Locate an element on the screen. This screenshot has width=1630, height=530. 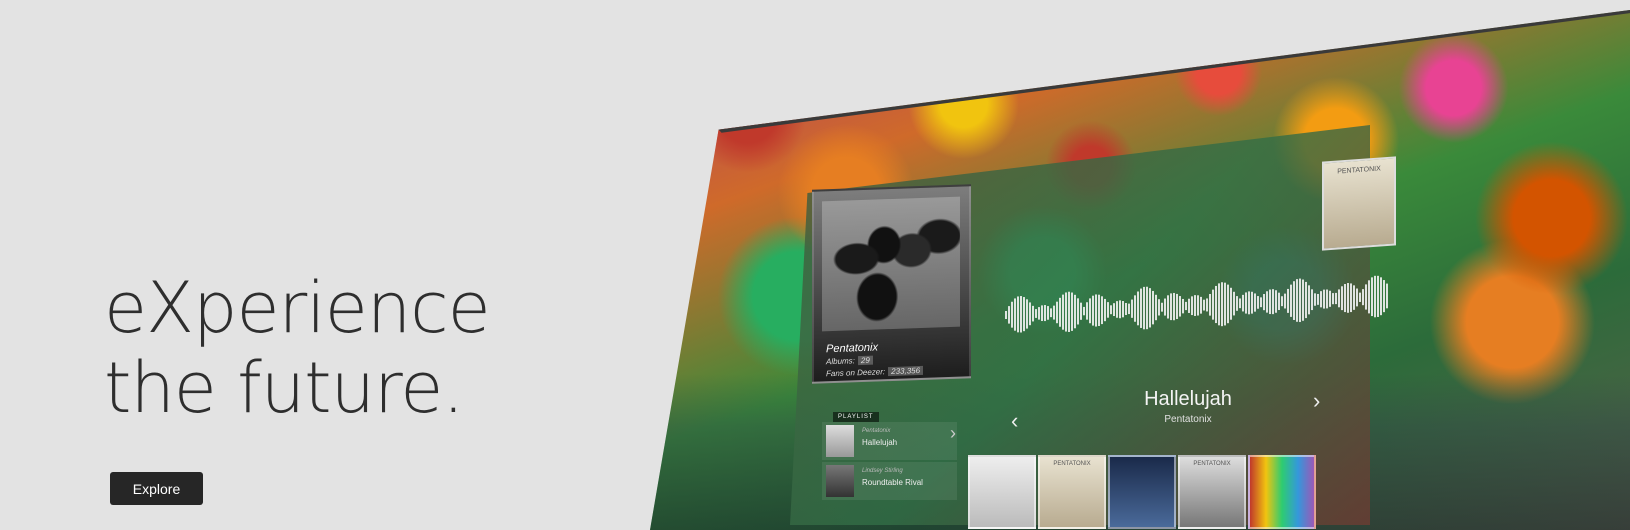
playlist-label: PLAYLIST is located at coordinates (856, 417).